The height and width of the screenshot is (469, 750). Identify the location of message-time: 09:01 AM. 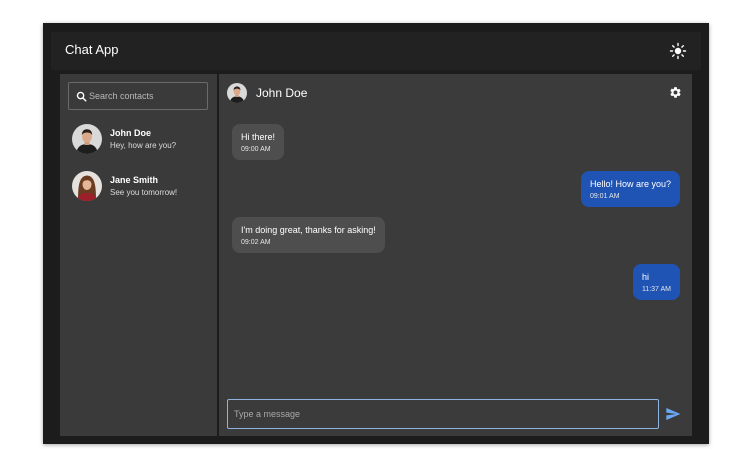
(604, 196).